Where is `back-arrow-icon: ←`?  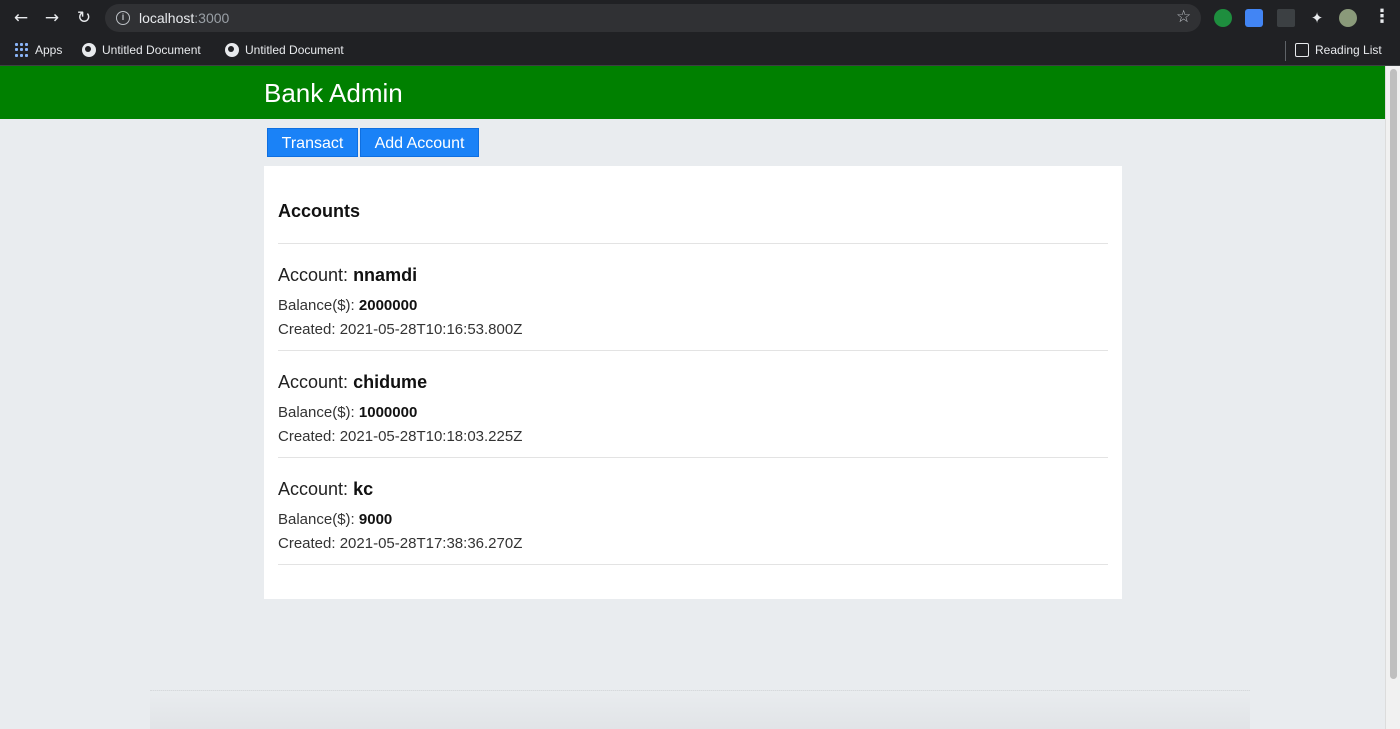
back-arrow-icon: ← is located at coordinates (21, 18).